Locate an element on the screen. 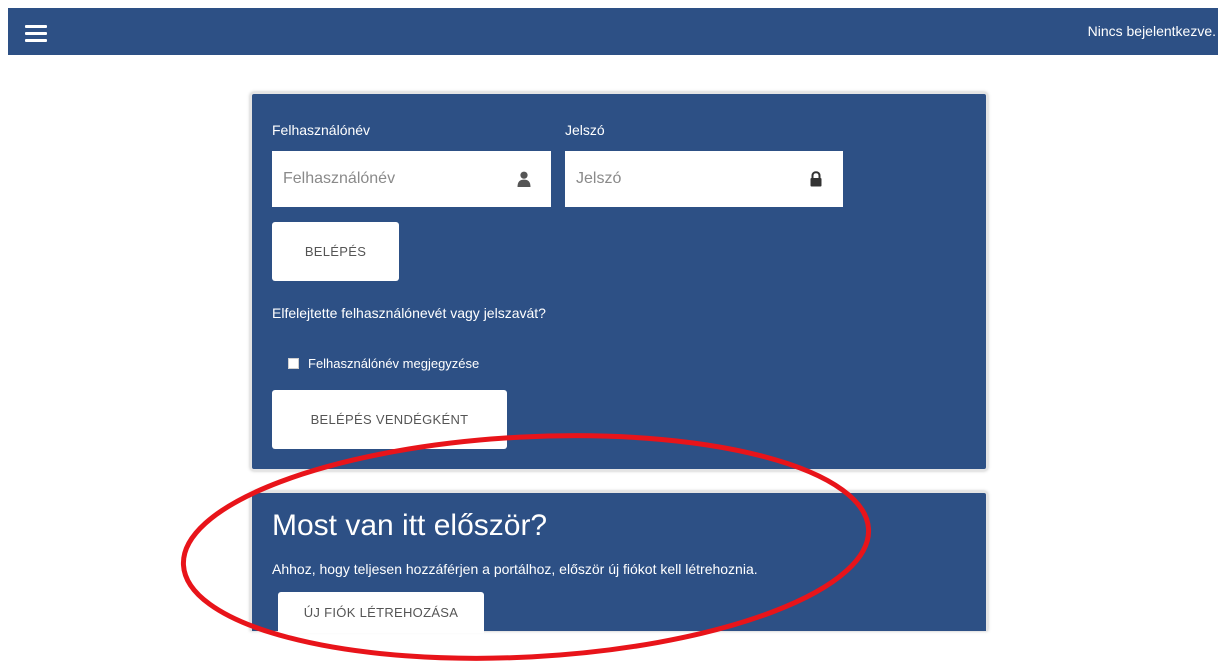 This screenshot has width=1218, height=664. user-icon is located at coordinates (524, 179).